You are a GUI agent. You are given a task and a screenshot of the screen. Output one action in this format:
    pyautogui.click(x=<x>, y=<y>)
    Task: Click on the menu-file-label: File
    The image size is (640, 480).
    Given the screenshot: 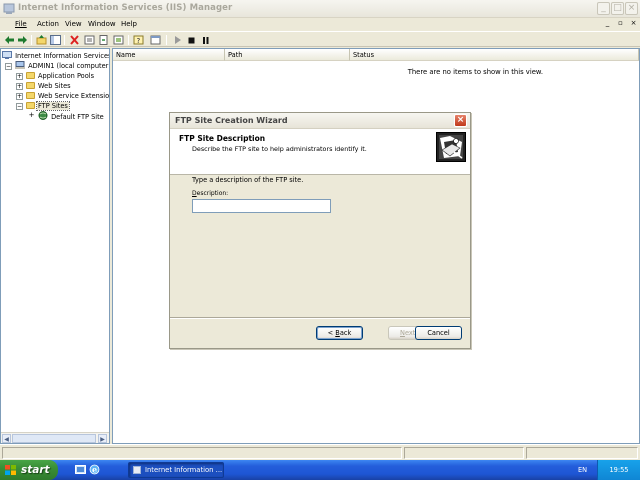 What is the action you would take?
    pyautogui.click(x=21, y=24)
    